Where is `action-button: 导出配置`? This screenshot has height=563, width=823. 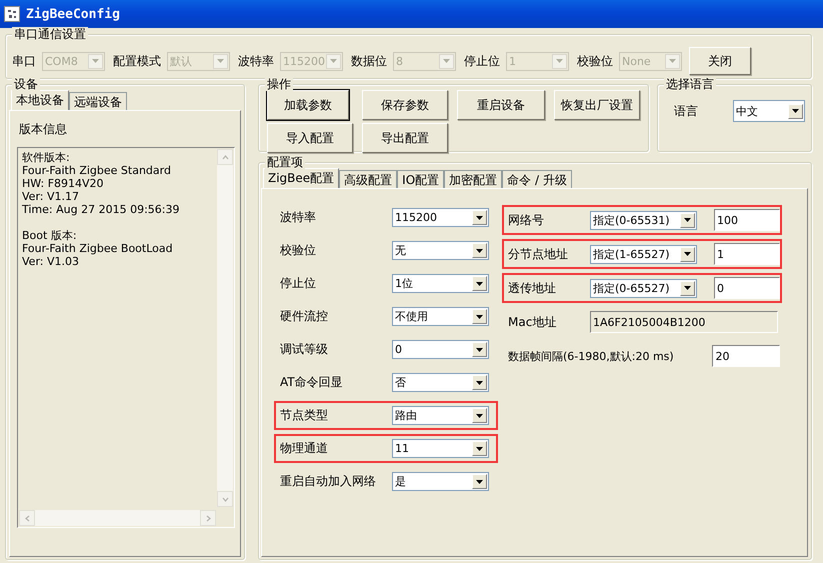 action-button: 导出配置 is located at coordinates (405, 138).